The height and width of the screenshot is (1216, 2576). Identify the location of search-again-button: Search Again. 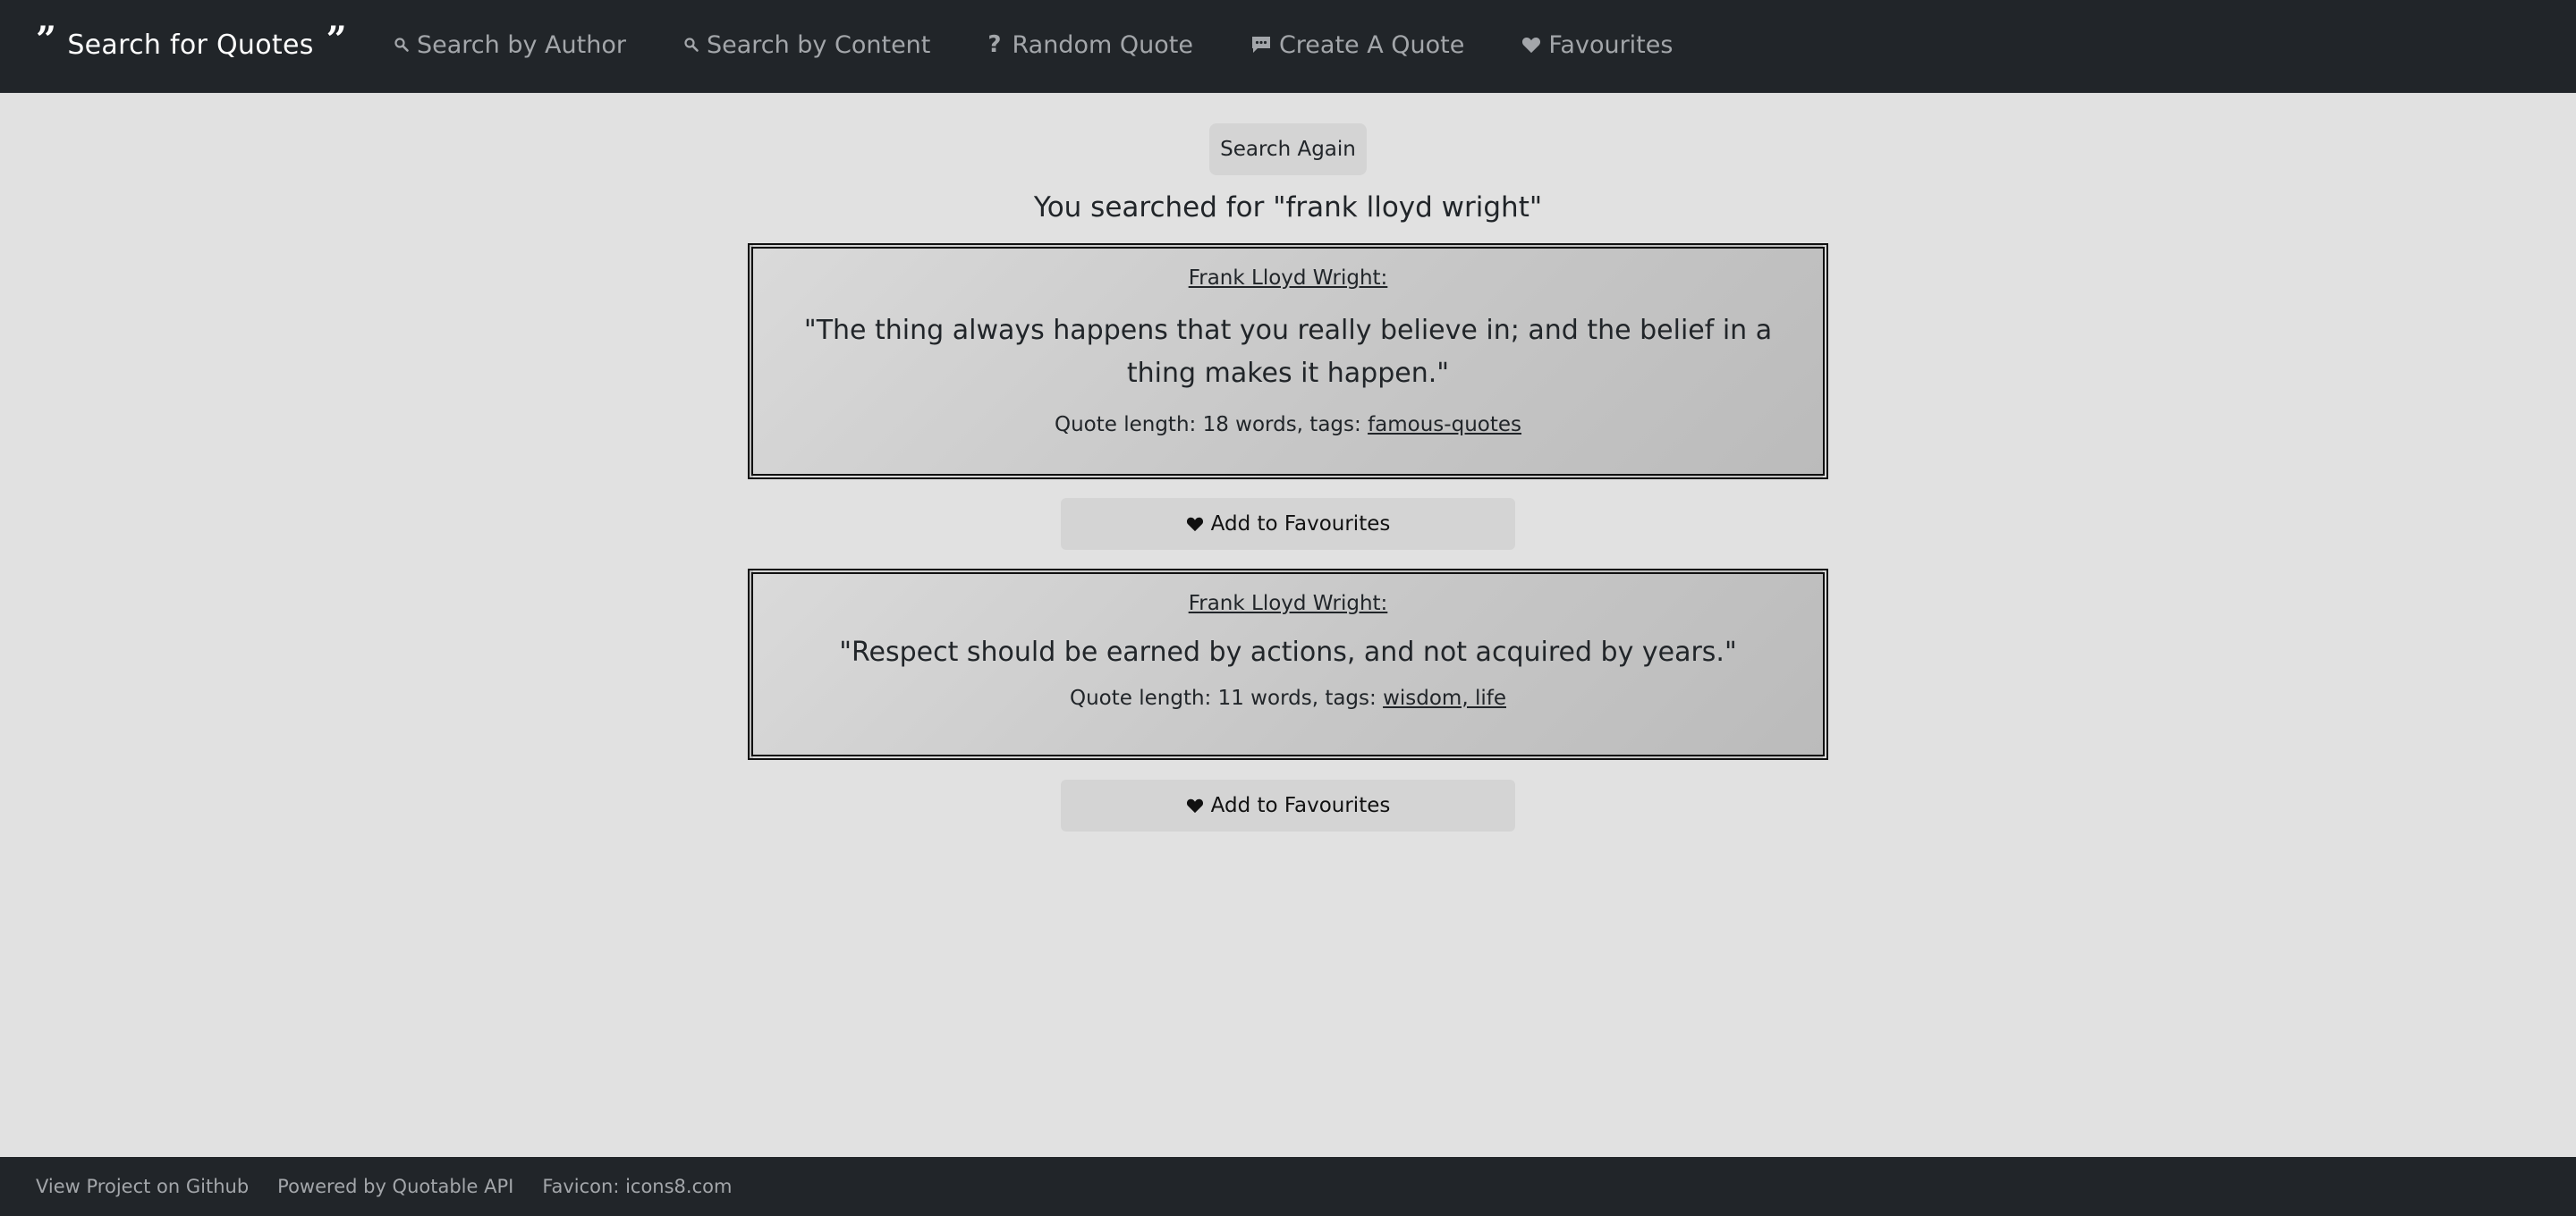
(1288, 149).